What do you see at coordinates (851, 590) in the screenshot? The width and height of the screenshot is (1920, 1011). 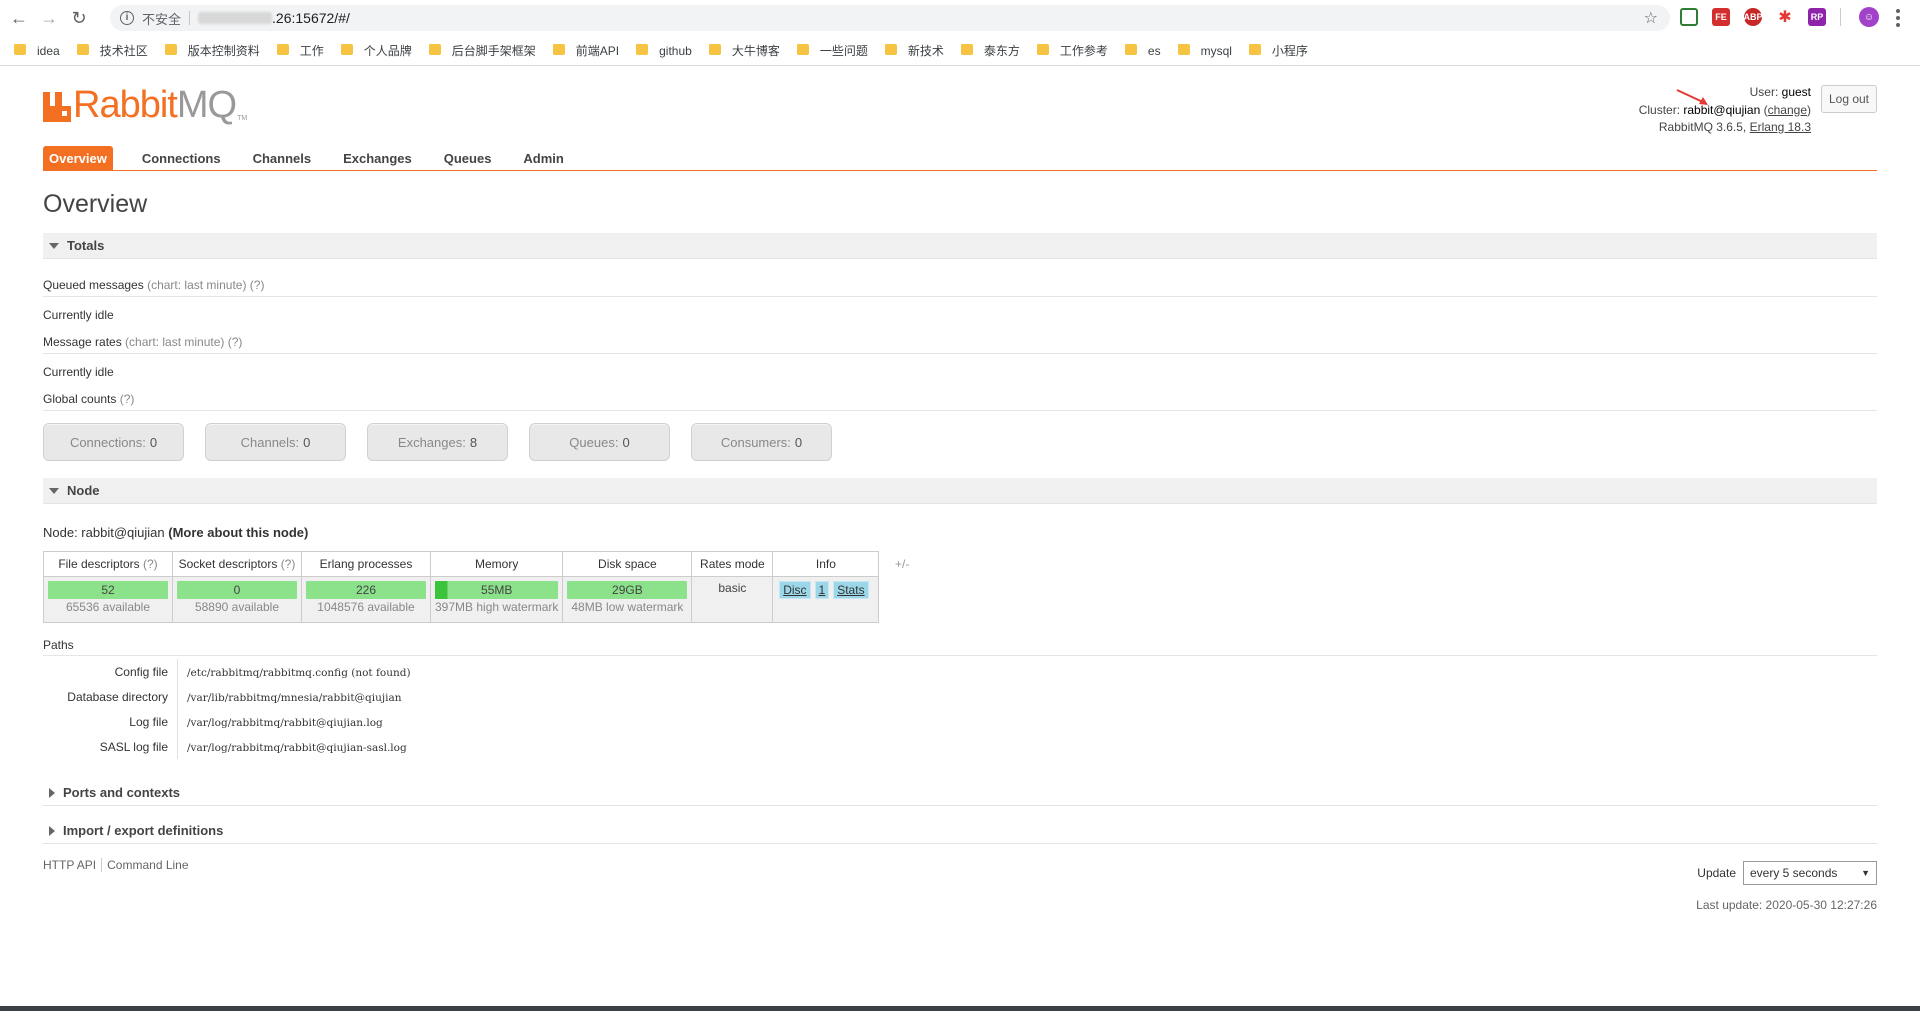 I see `stats-button: Stats` at bounding box center [851, 590].